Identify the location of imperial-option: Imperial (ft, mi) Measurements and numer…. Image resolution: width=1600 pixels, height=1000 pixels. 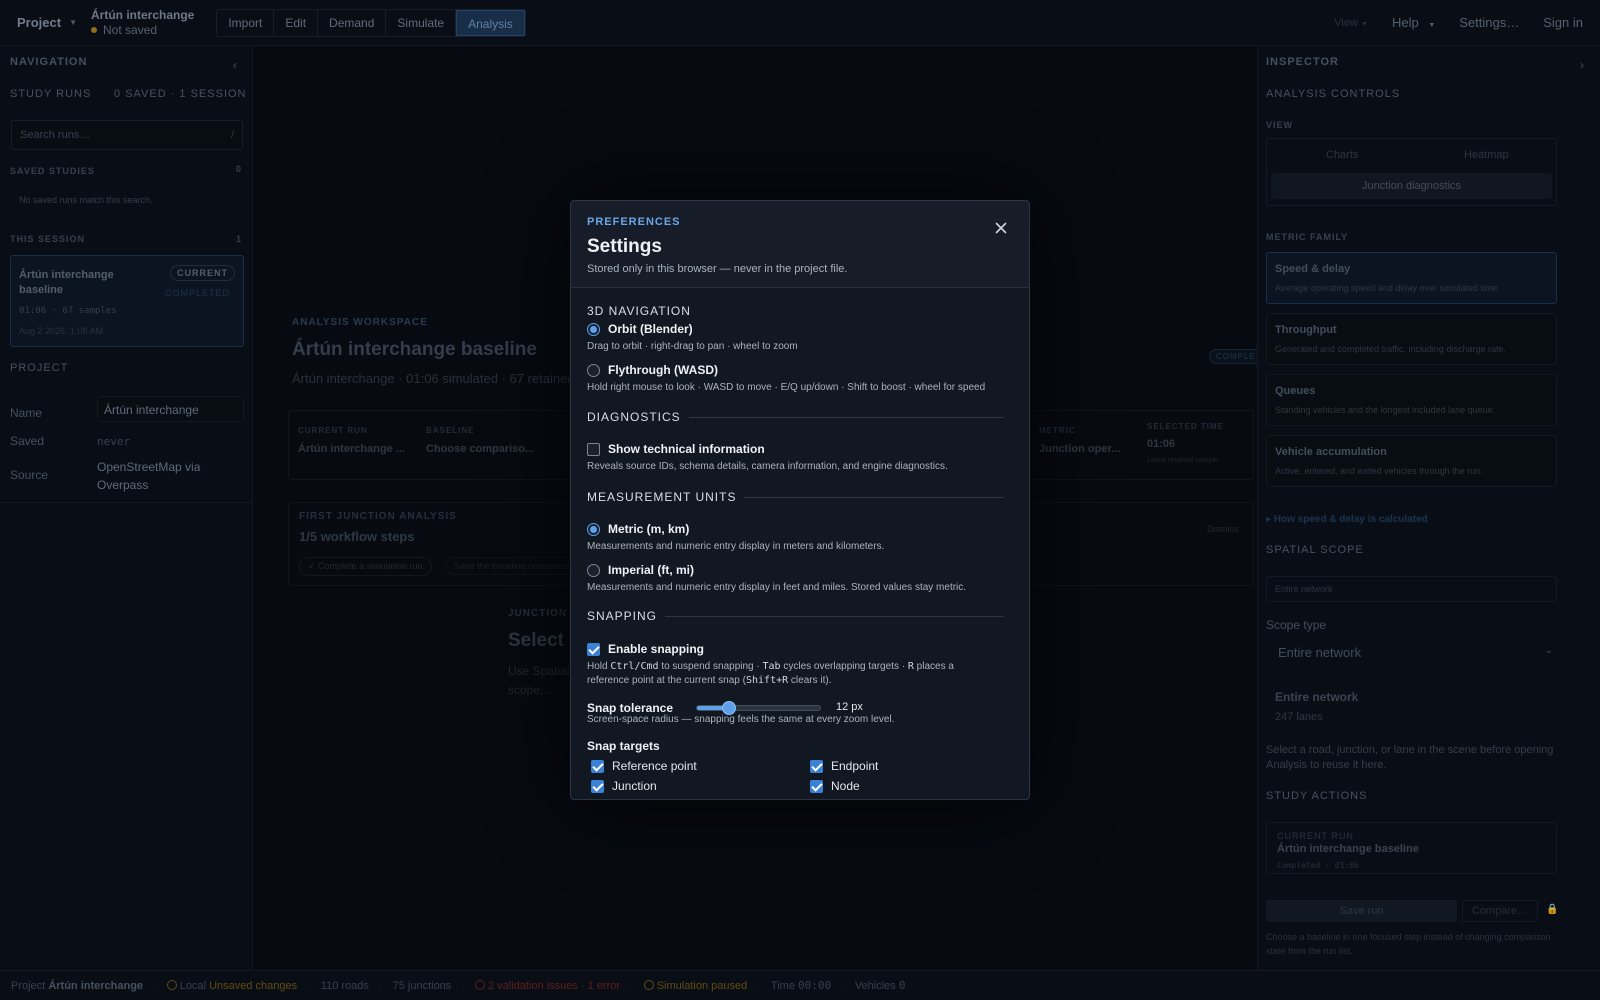
(802, 579).